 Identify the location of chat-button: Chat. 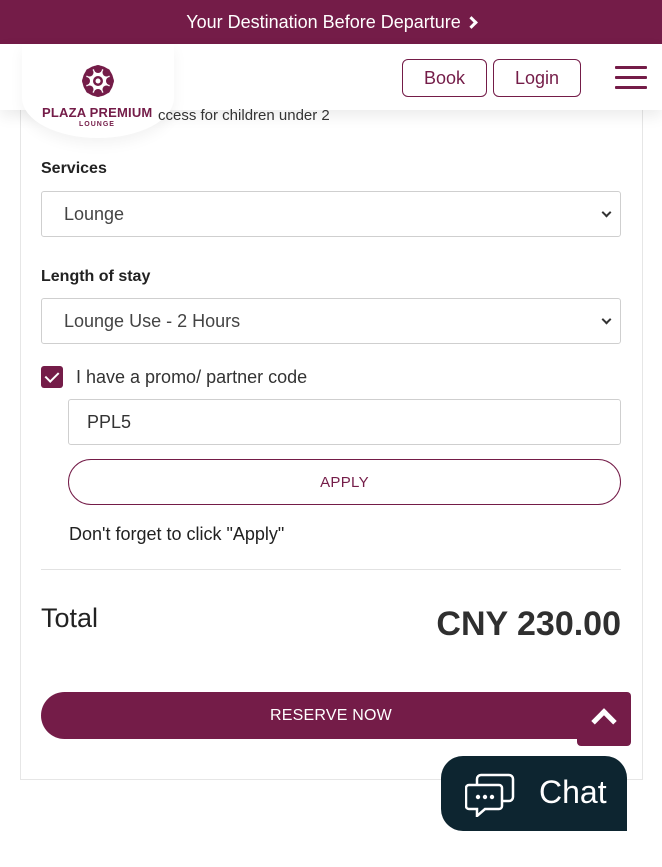
(534, 793).